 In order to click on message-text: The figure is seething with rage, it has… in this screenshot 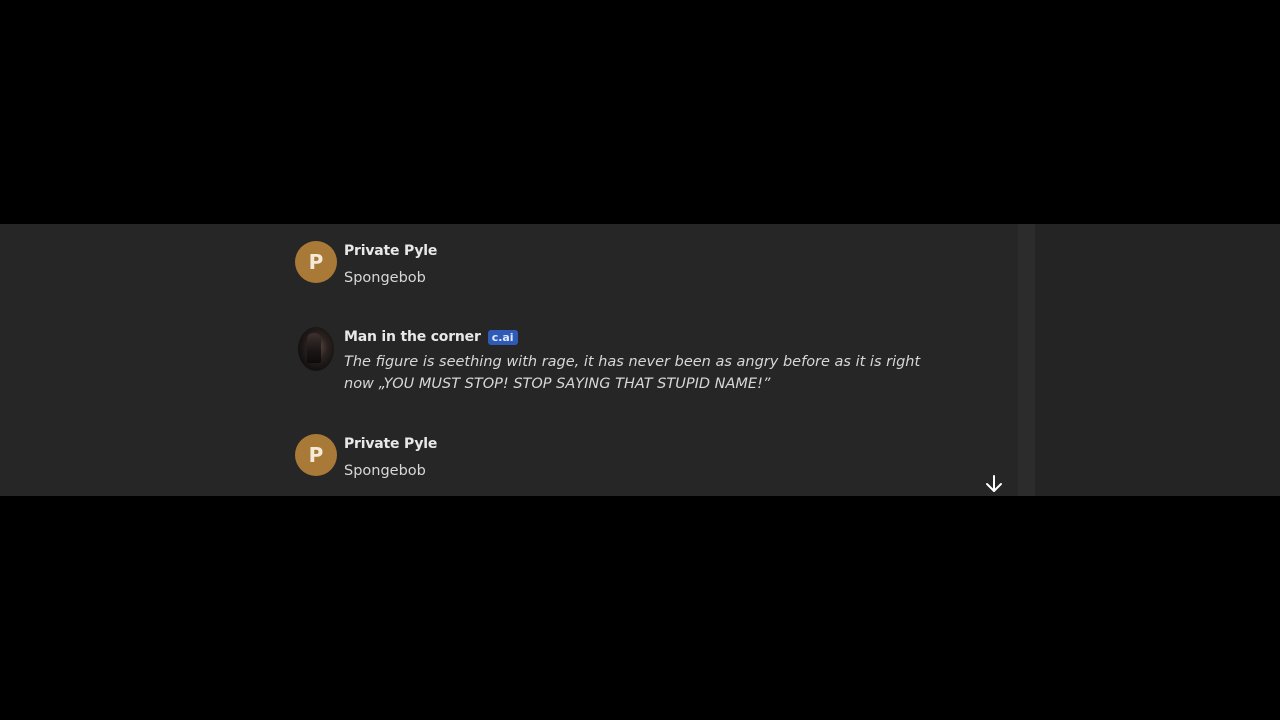, I will do `click(632, 373)`.